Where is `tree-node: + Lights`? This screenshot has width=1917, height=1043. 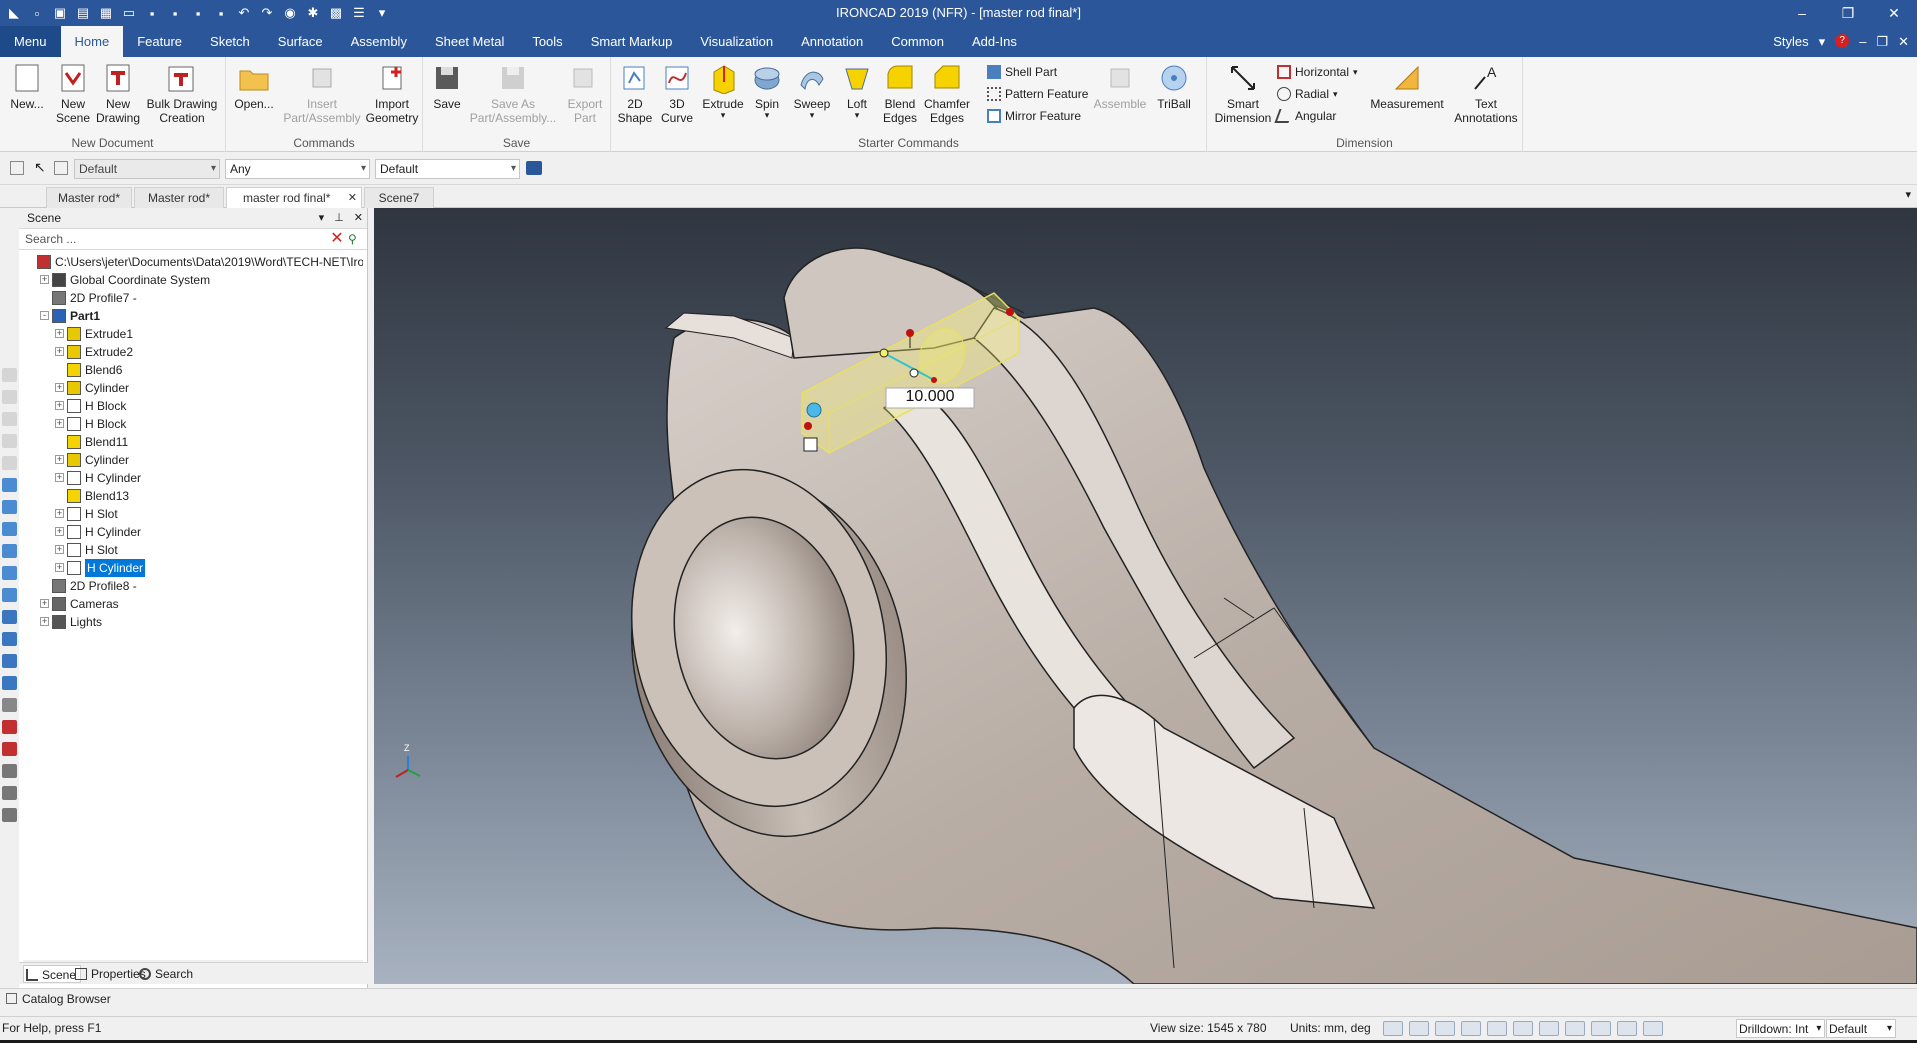 tree-node: + Lights is located at coordinates (193, 622).